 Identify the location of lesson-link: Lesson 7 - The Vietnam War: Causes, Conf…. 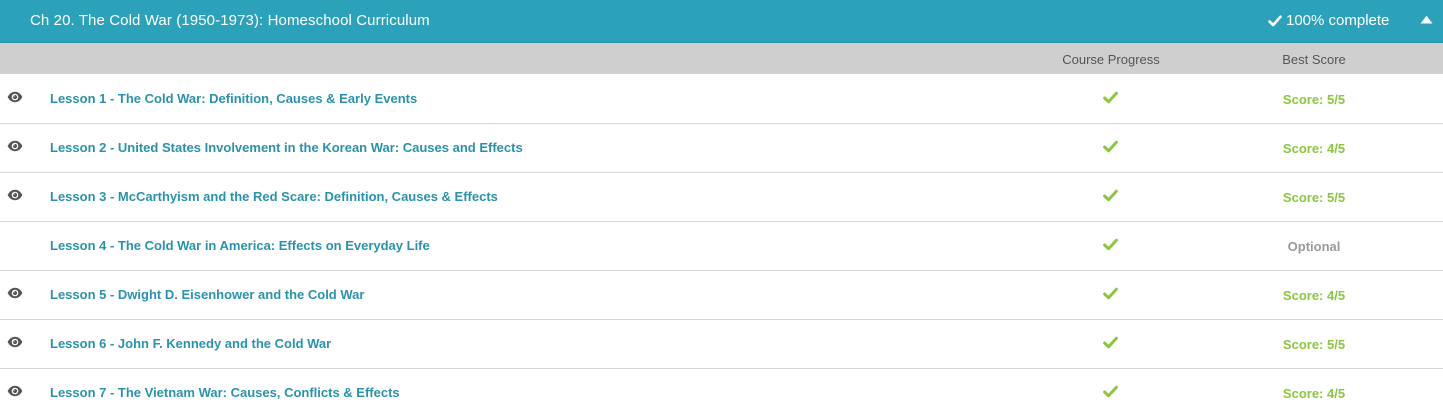
(225, 393).